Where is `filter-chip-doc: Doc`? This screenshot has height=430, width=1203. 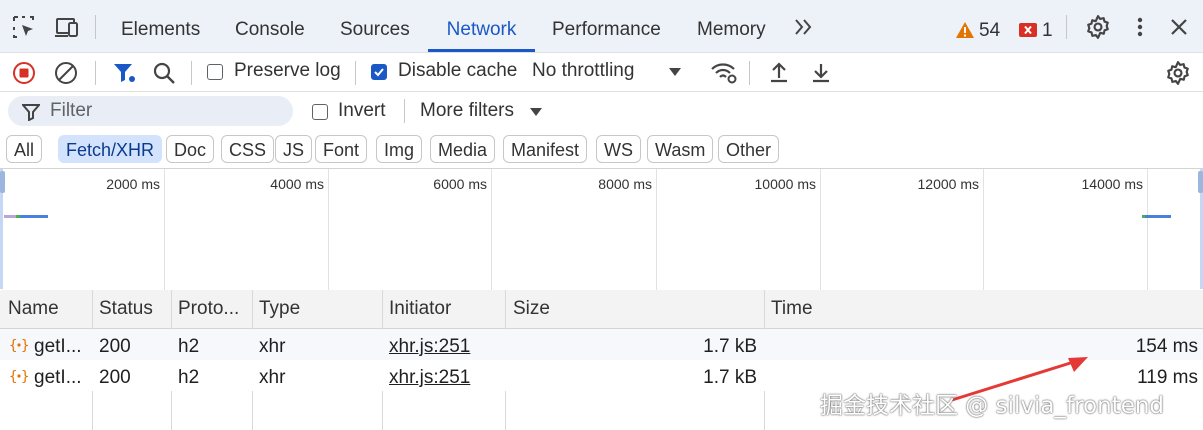 filter-chip-doc: Doc is located at coordinates (190, 149).